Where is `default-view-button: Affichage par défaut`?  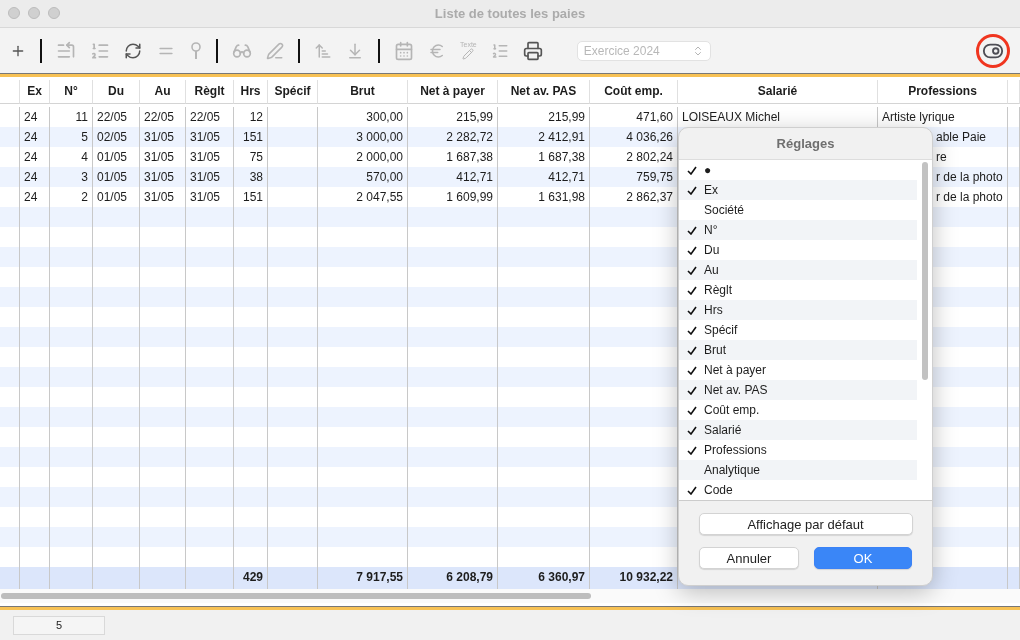
default-view-button: Affichage par défaut is located at coordinates (805, 524).